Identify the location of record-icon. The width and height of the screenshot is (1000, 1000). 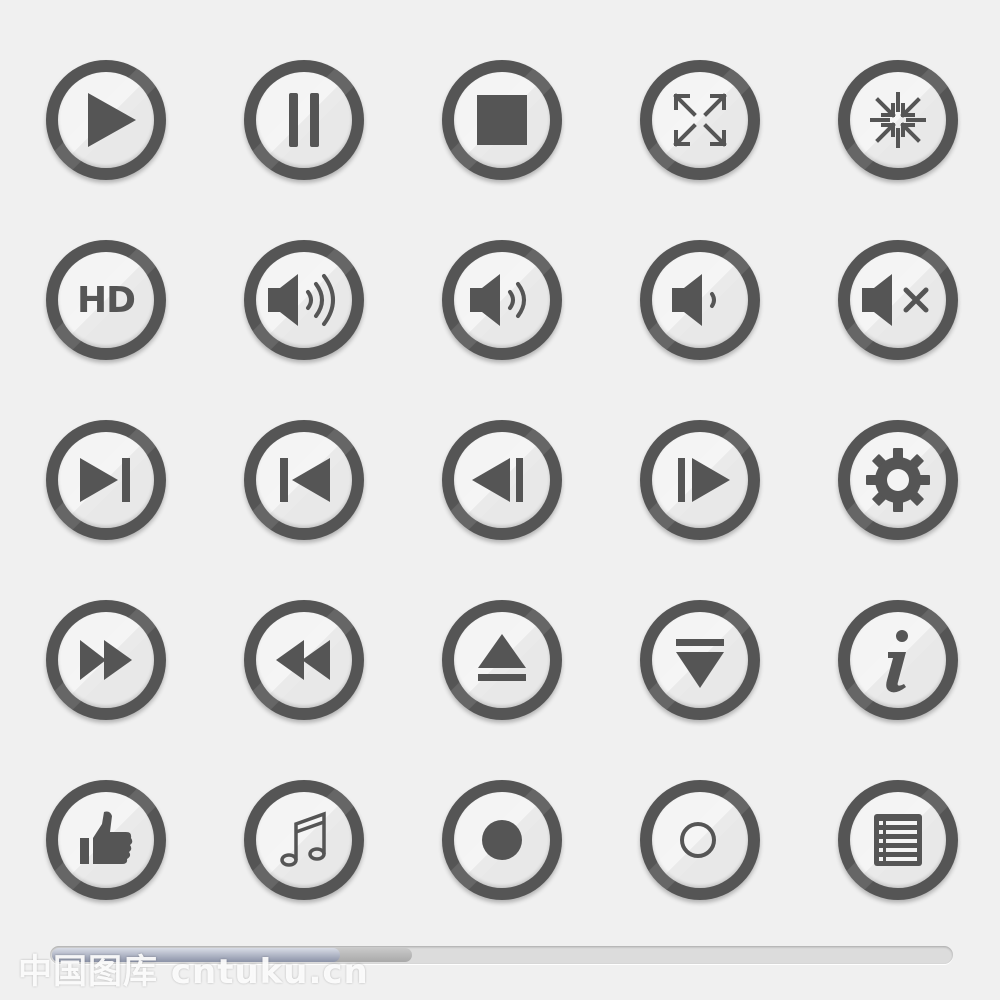
(502, 840).